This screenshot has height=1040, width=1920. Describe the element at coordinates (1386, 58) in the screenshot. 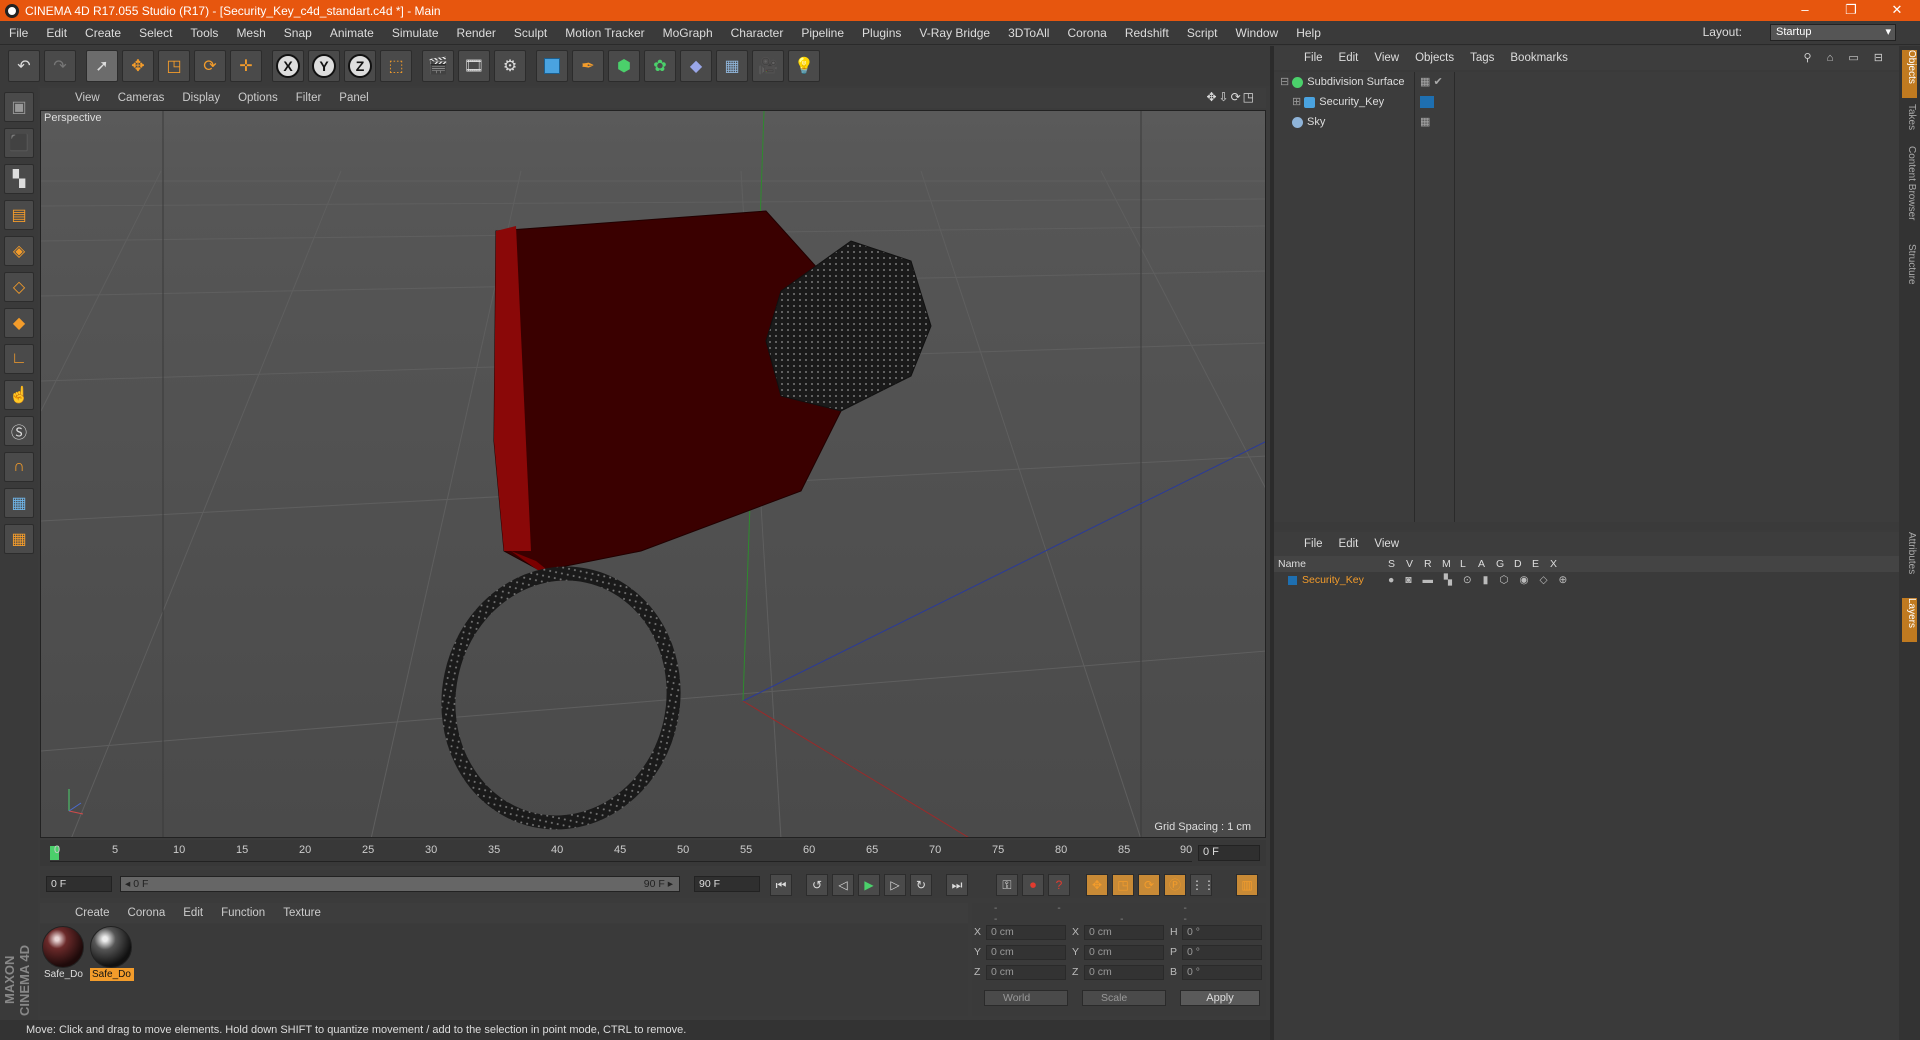

I see `objects-menu-view: View` at that location.